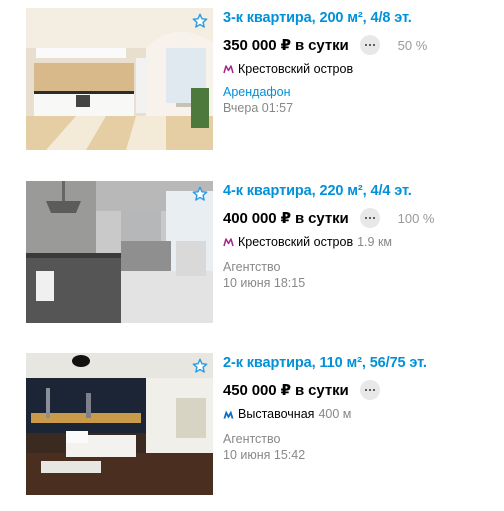  Describe the element at coordinates (354, 363) in the screenshot. I see `listing-title: 2-к квартира, 110 м², 56/75 эт.` at that location.